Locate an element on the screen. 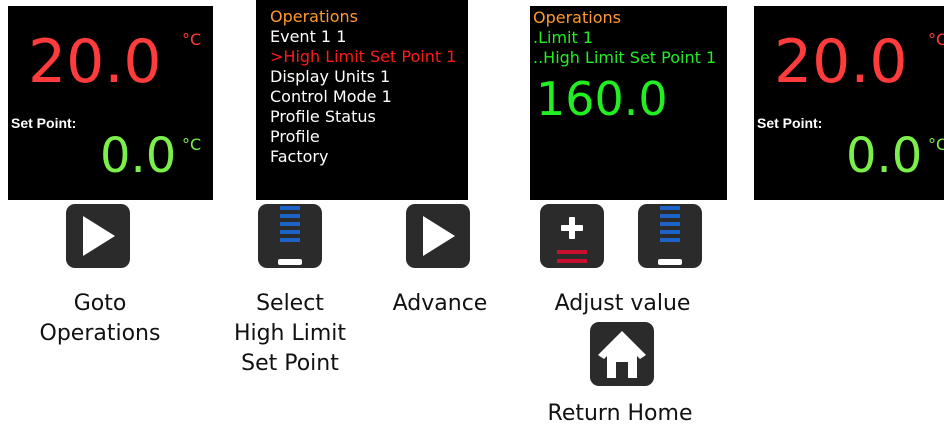 The image size is (944, 435). select-down-button is located at coordinates (290, 236).